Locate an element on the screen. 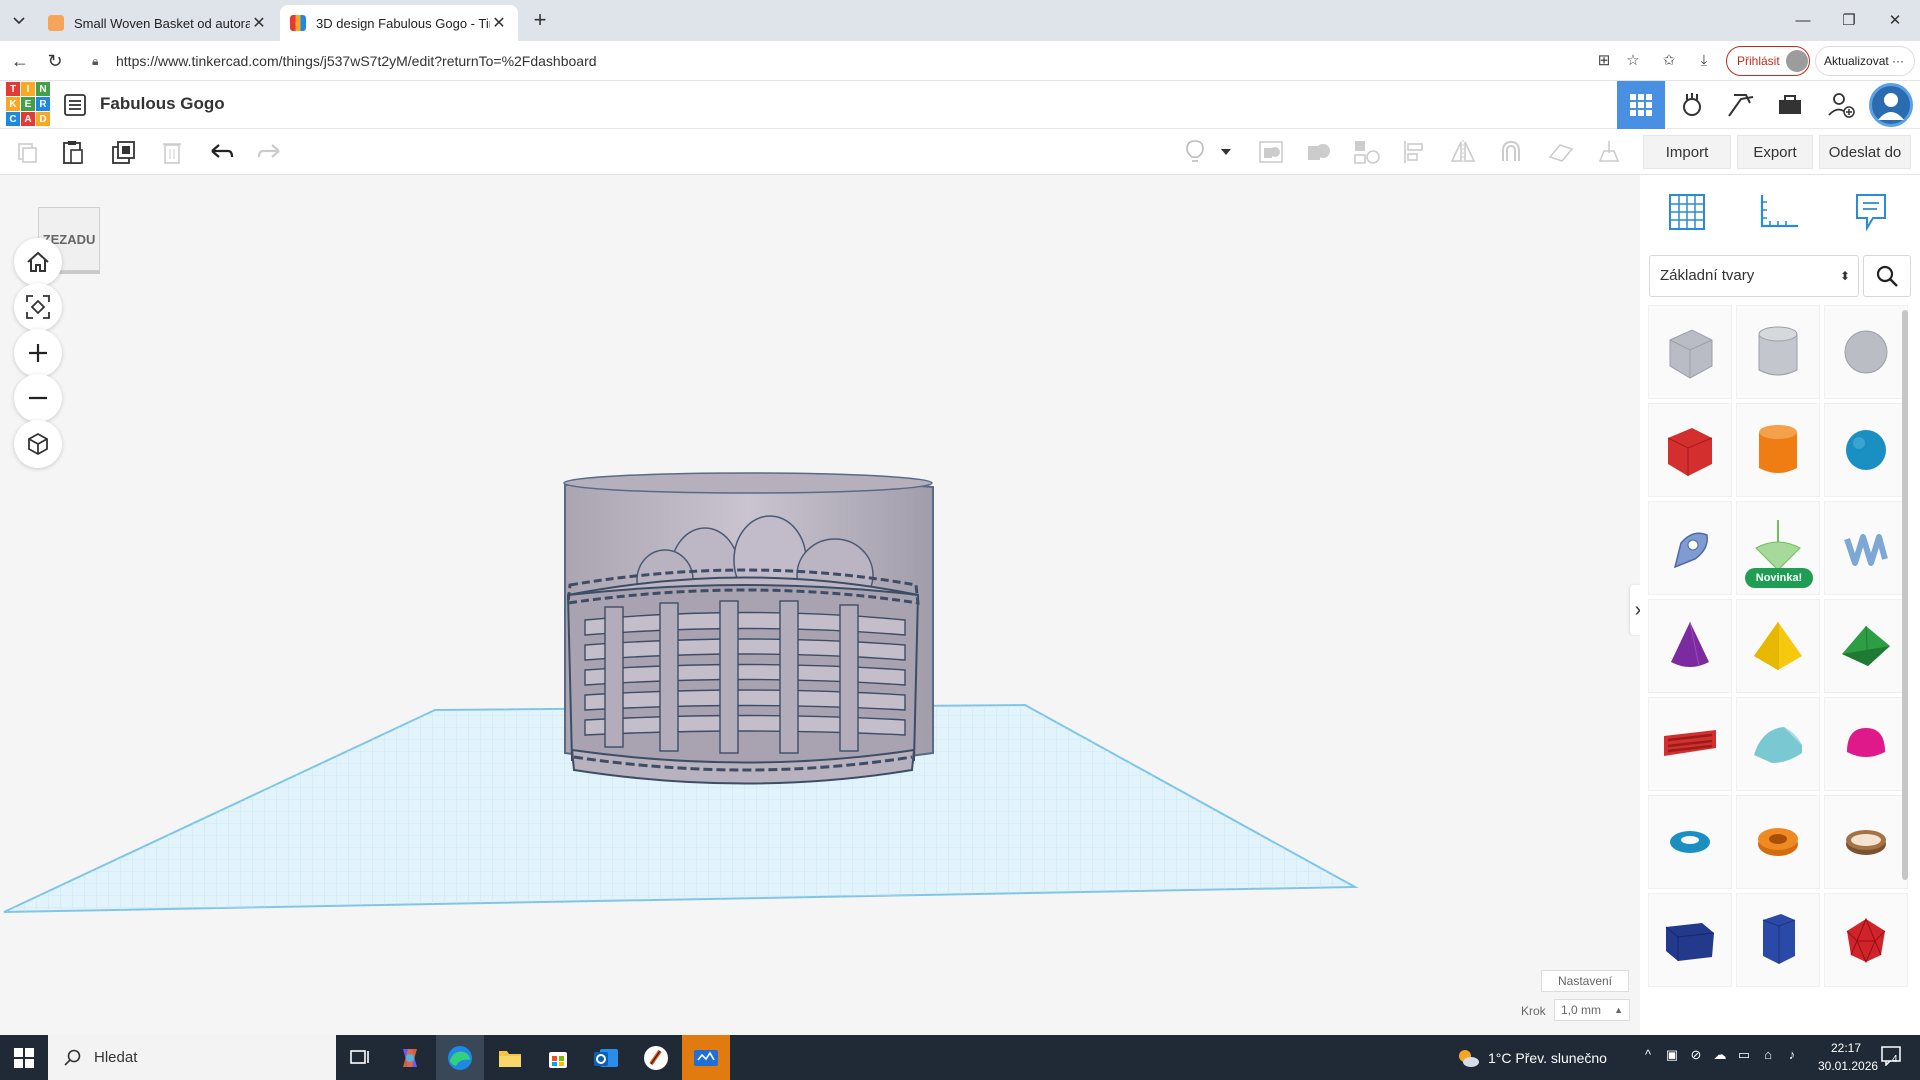 The height and width of the screenshot is (1080, 1920). reload-icon: ↻ is located at coordinates (55, 61).